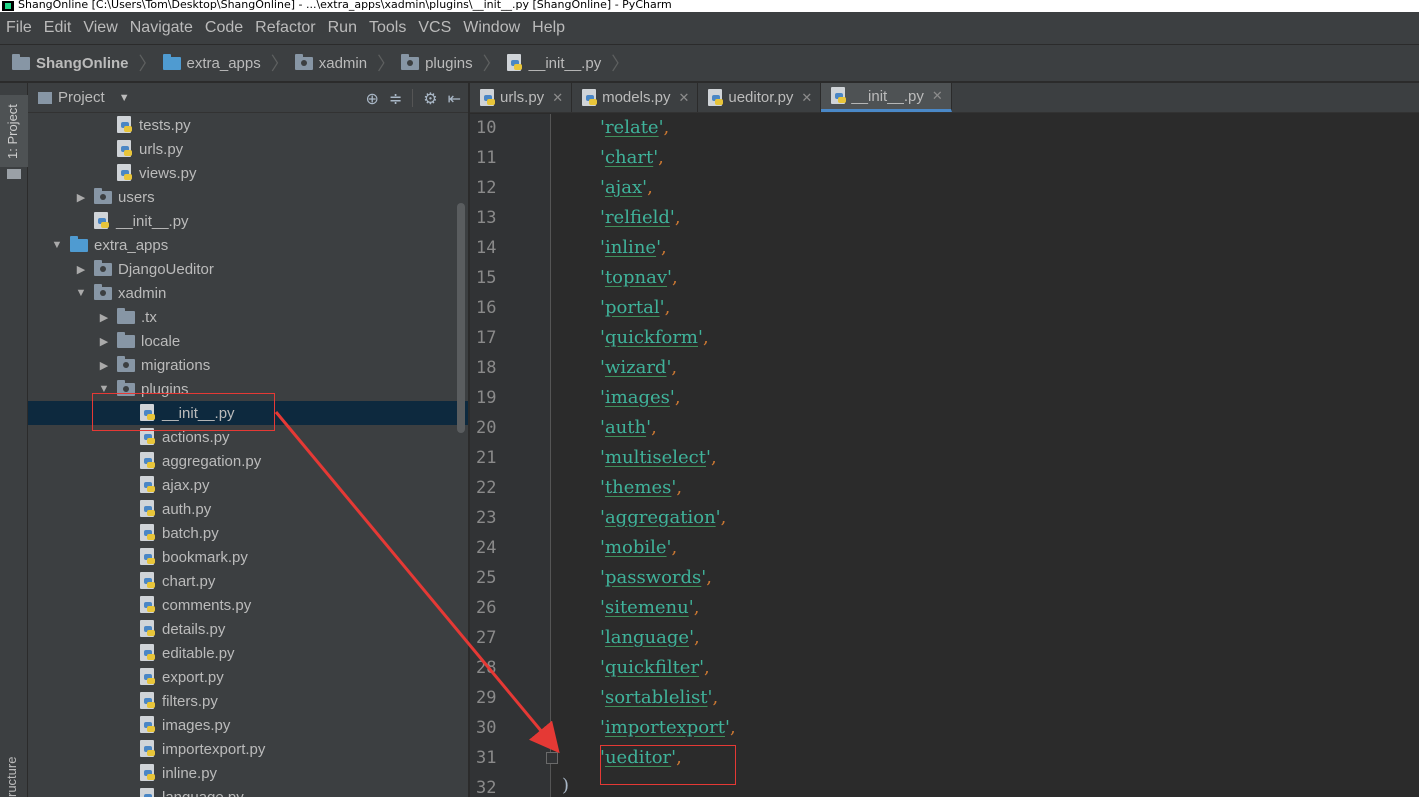  I want to click on menu-run: Run, so click(342, 28).